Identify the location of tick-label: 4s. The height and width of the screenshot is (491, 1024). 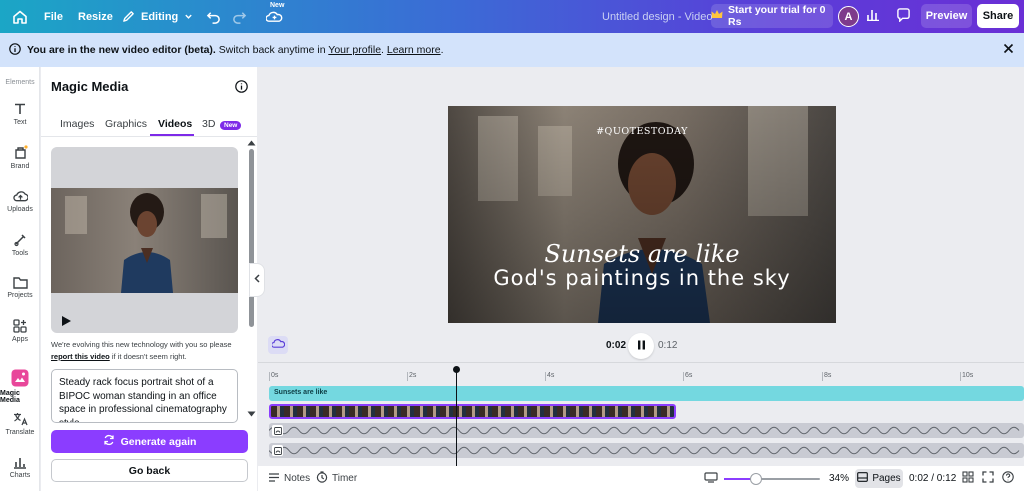
(551, 375).